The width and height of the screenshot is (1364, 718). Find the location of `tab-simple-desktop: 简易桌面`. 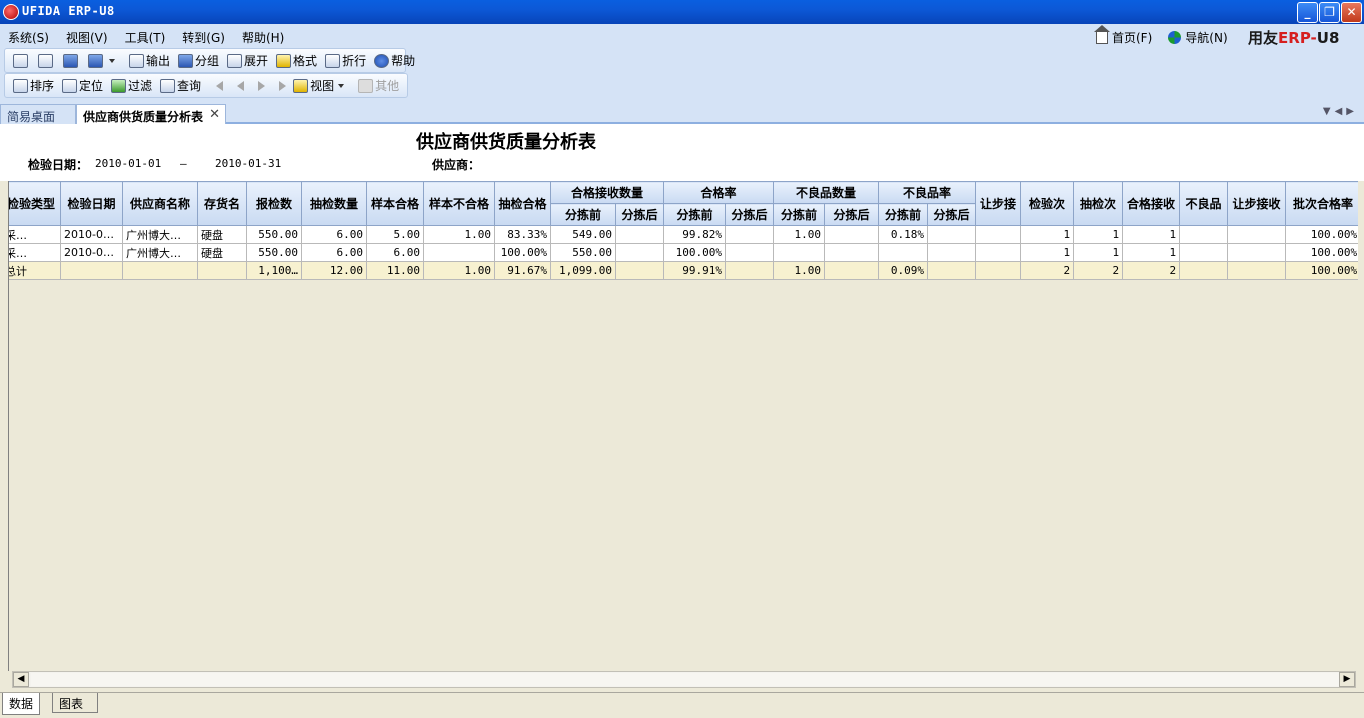

tab-simple-desktop: 简易桌面 is located at coordinates (38, 114).